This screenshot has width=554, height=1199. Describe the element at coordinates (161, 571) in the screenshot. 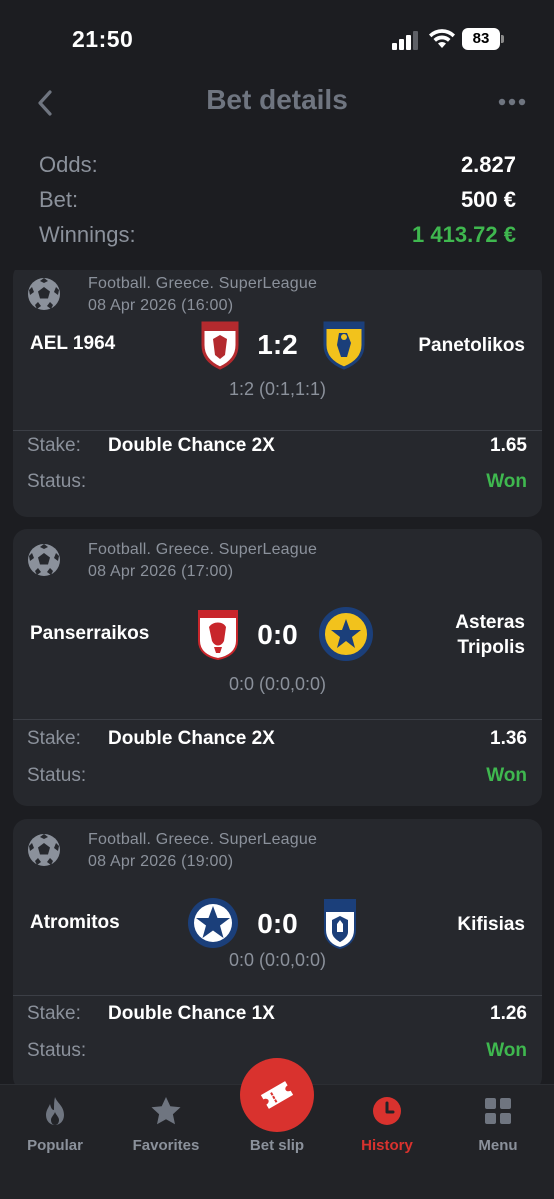

I see `match-date: 08 Apr 2026 (17:00)` at that location.